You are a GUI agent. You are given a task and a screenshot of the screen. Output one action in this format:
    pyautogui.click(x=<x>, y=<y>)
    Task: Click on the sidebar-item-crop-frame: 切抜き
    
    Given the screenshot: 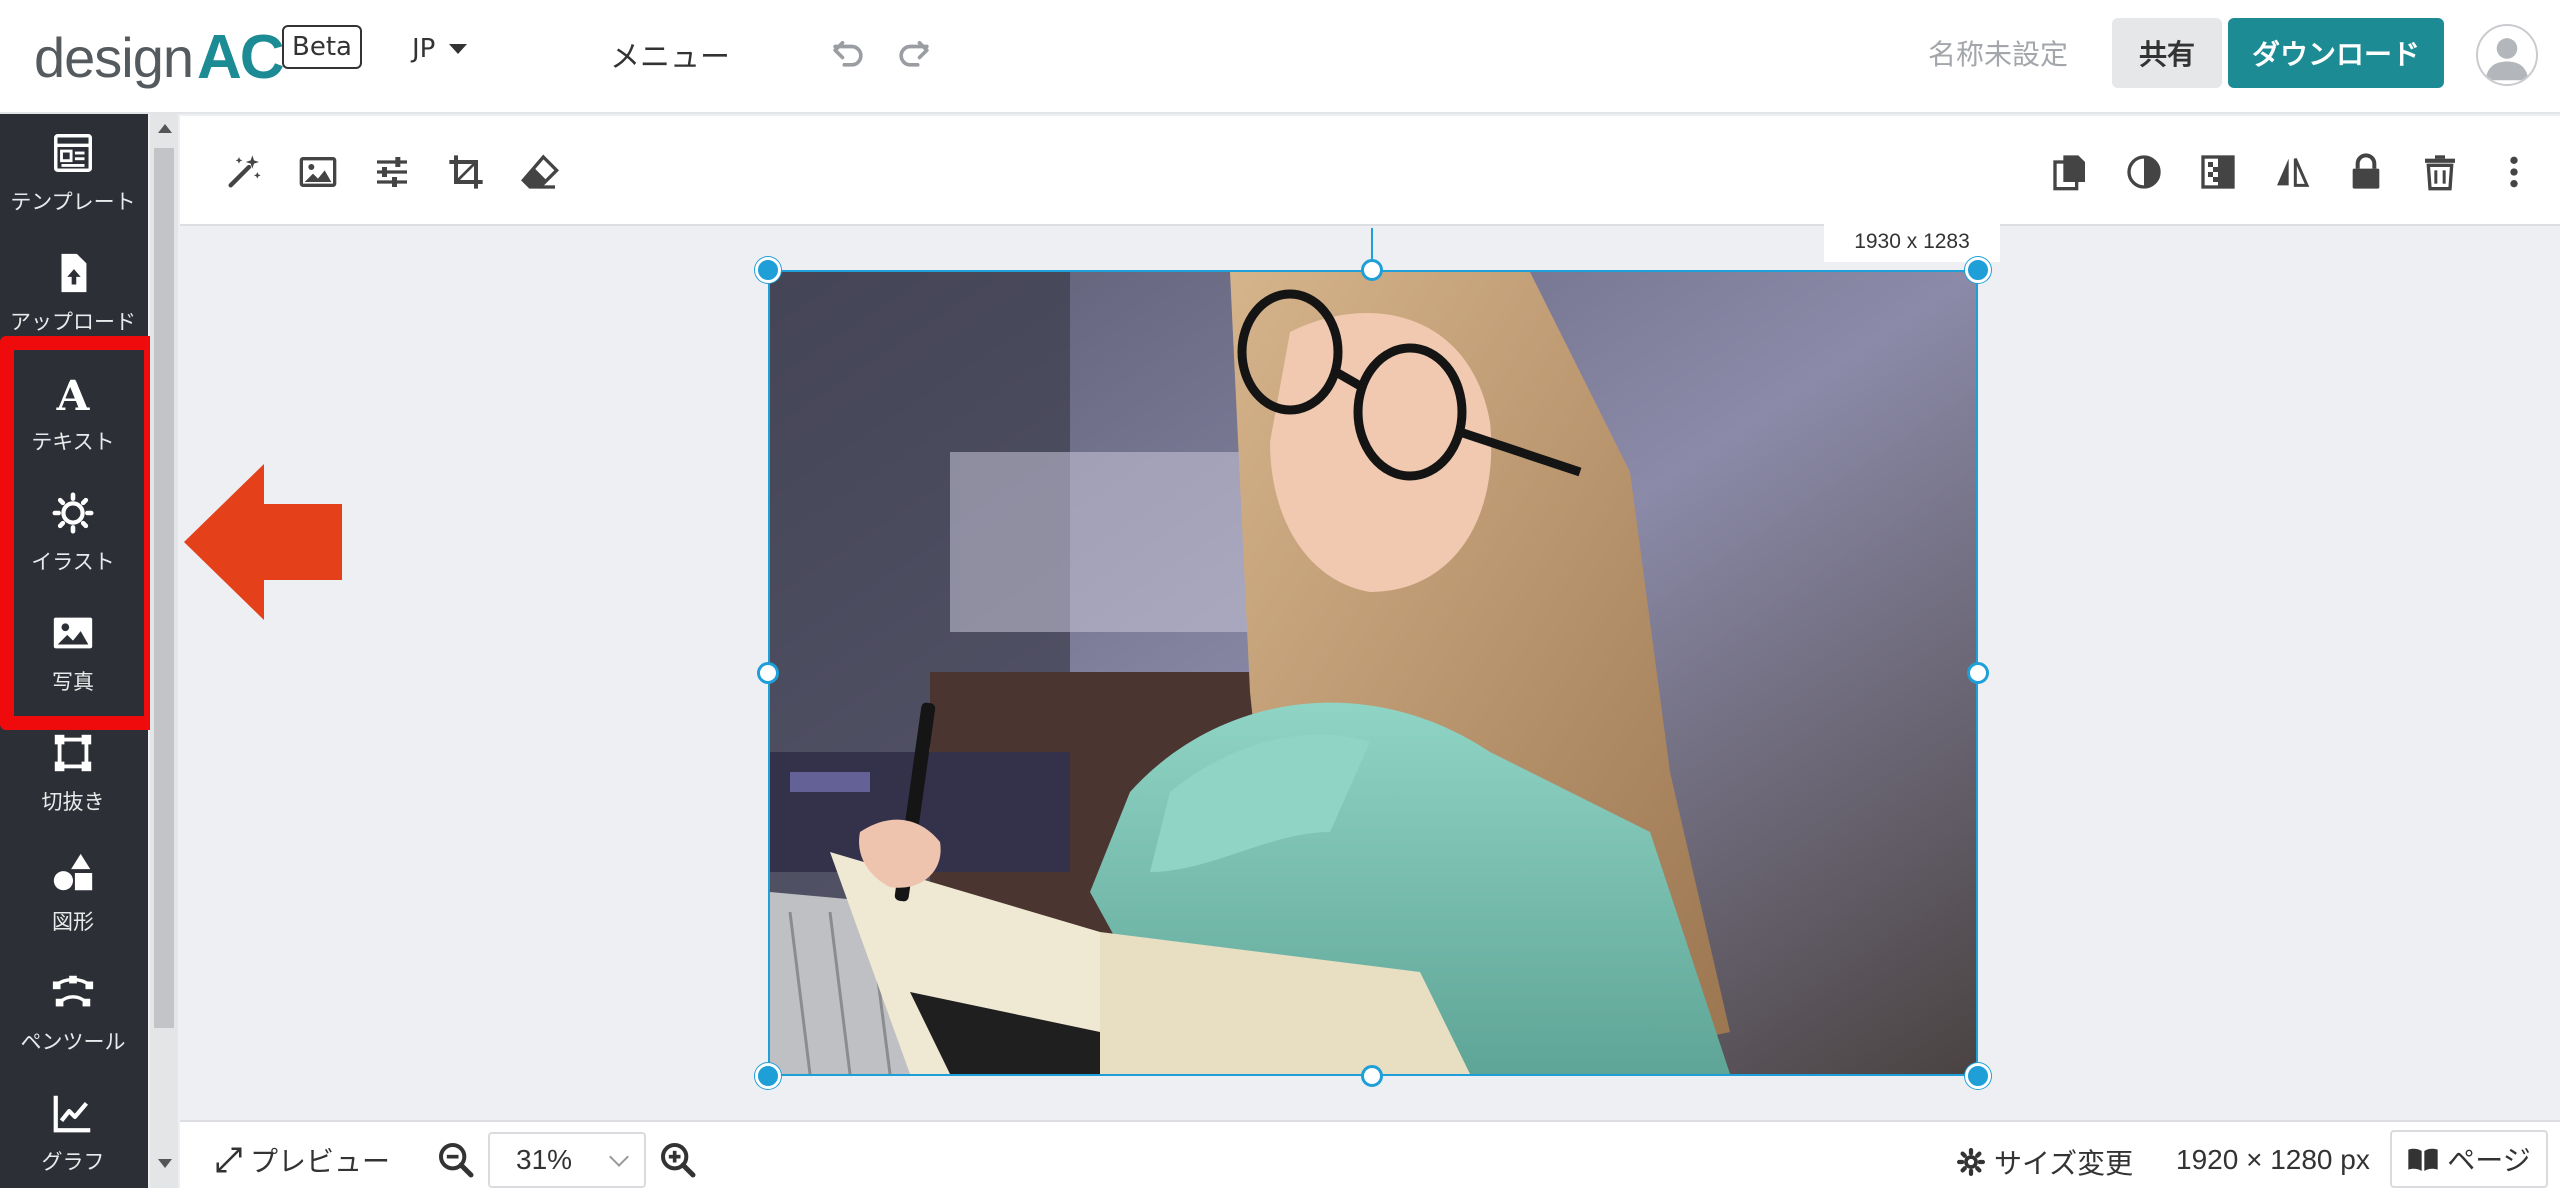 What is the action you would take?
    pyautogui.click(x=73, y=772)
    